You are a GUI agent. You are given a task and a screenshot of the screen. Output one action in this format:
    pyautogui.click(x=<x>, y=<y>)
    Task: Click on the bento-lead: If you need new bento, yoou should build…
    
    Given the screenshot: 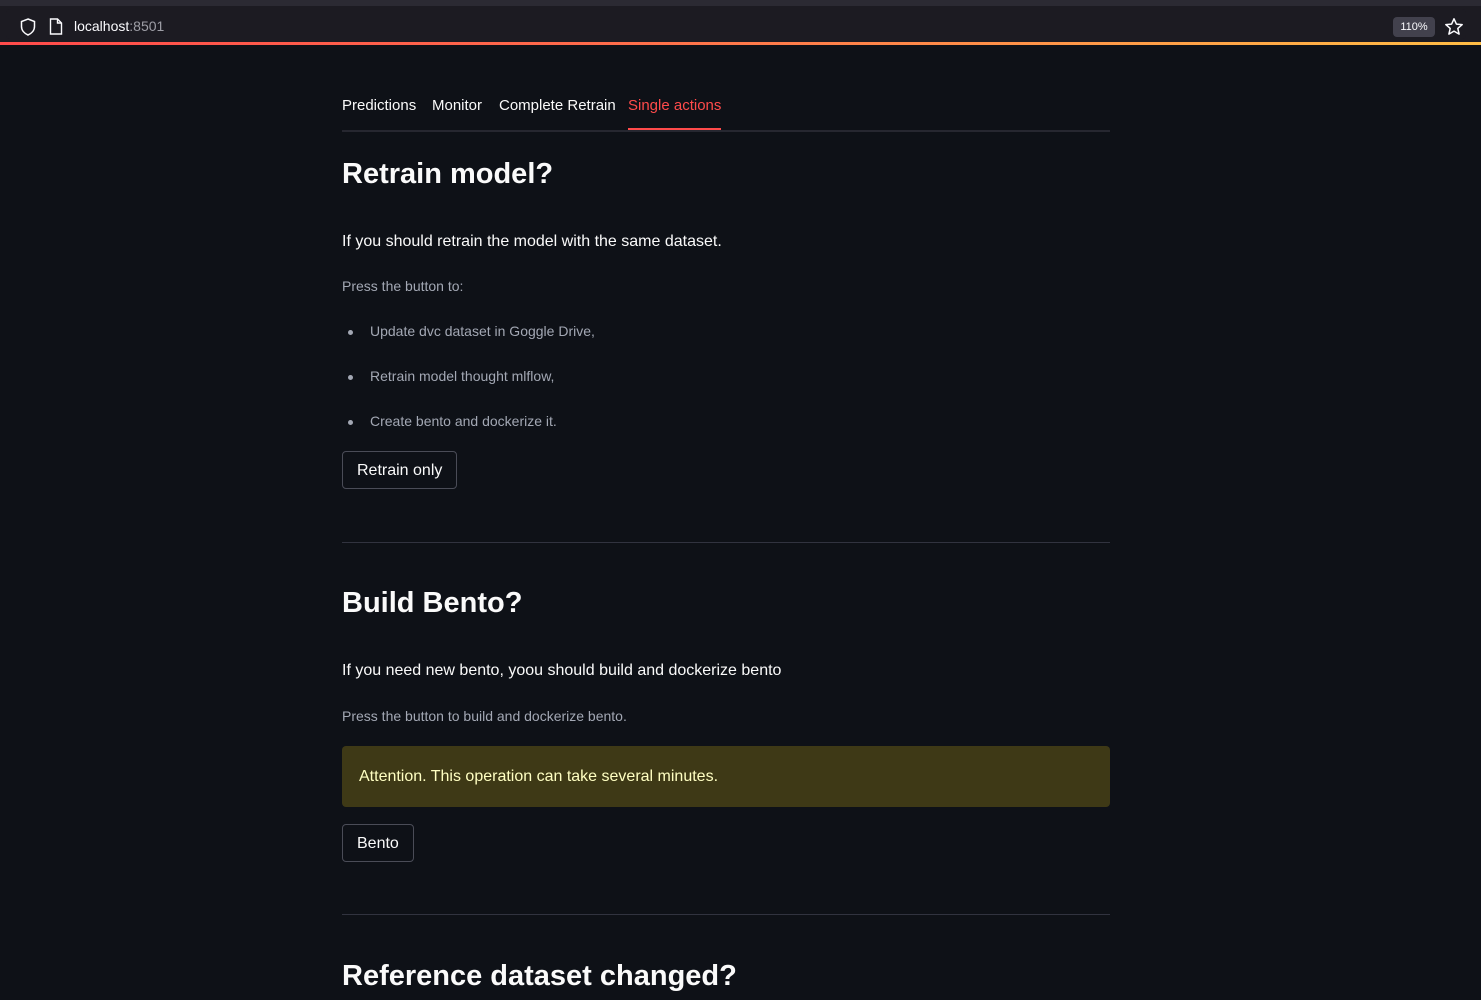 What is the action you would take?
    pyautogui.click(x=562, y=670)
    